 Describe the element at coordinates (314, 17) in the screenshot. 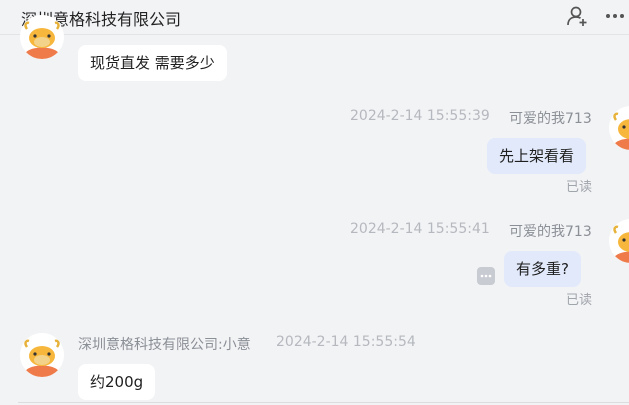

I see `chat-header: 深圳意格科技有限公司` at that location.